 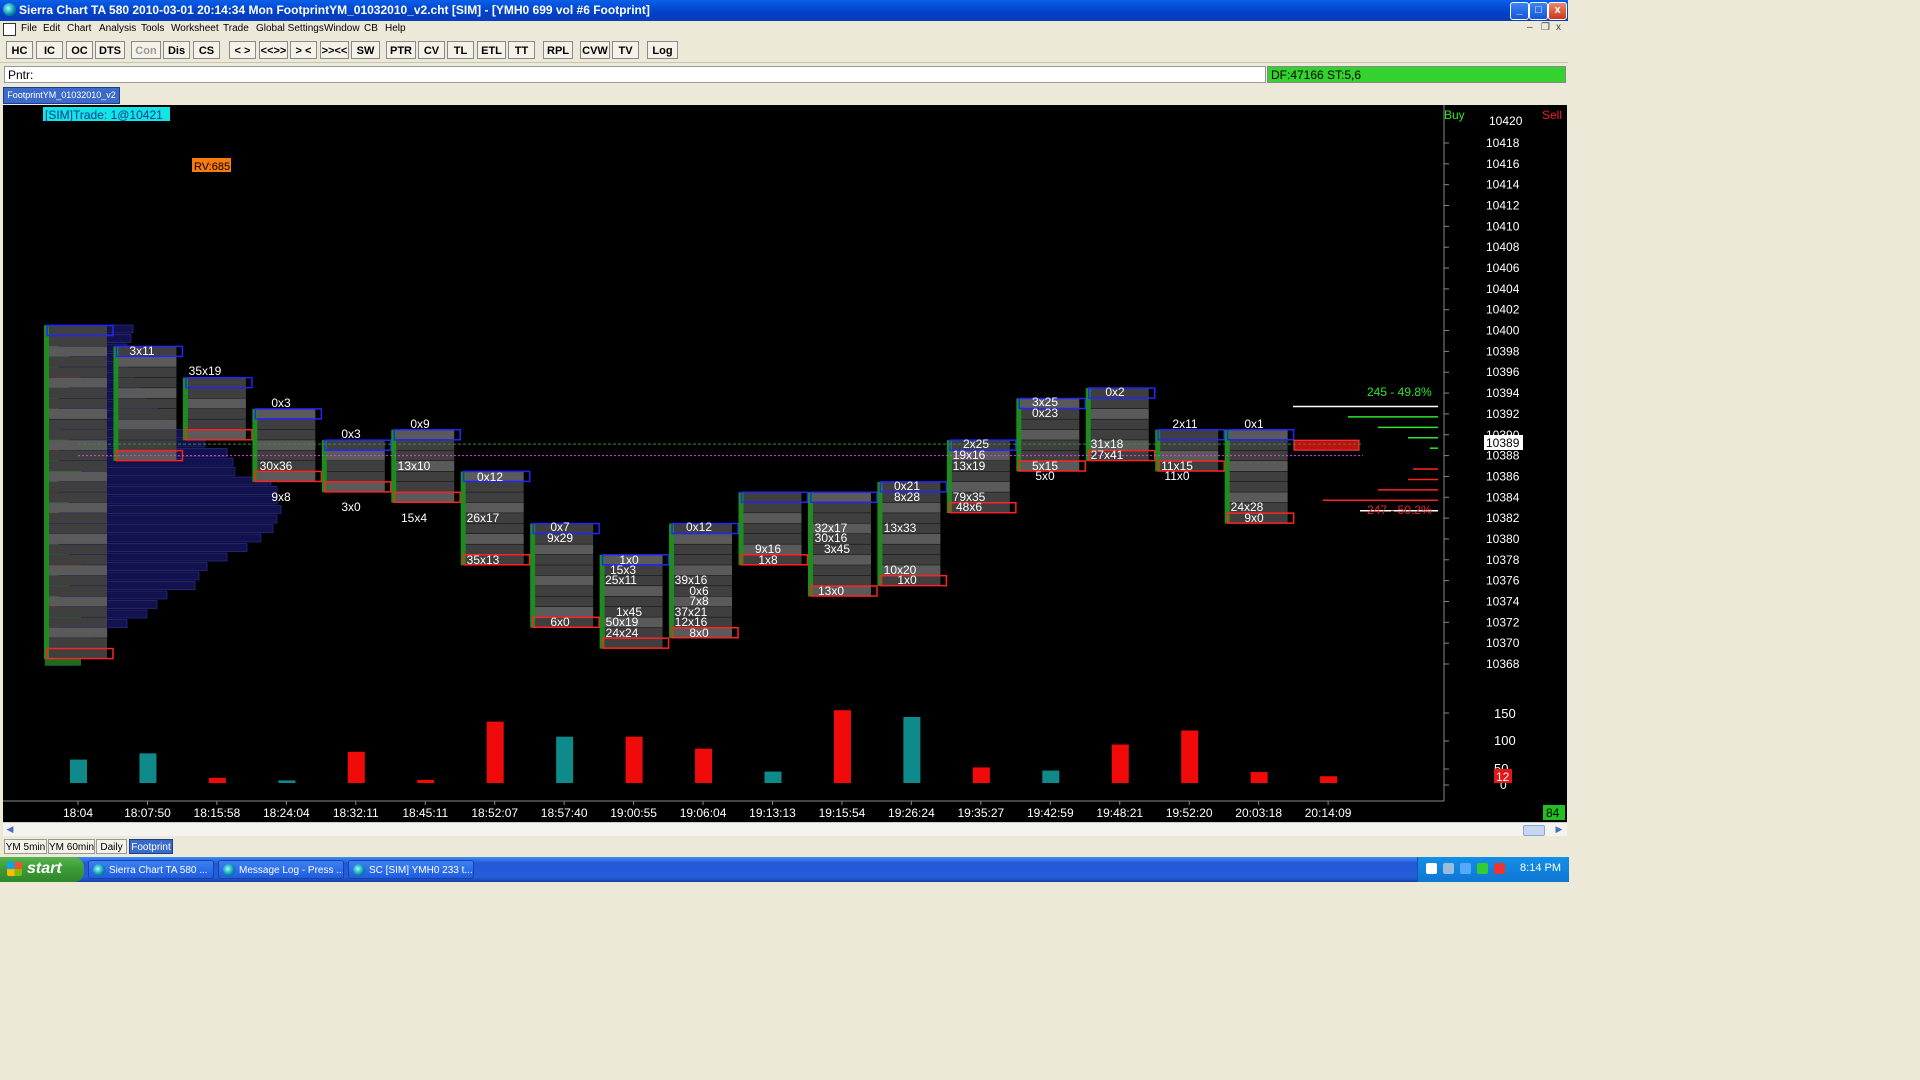 I want to click on rpl-button: RPL, so click(x=558, y=50).